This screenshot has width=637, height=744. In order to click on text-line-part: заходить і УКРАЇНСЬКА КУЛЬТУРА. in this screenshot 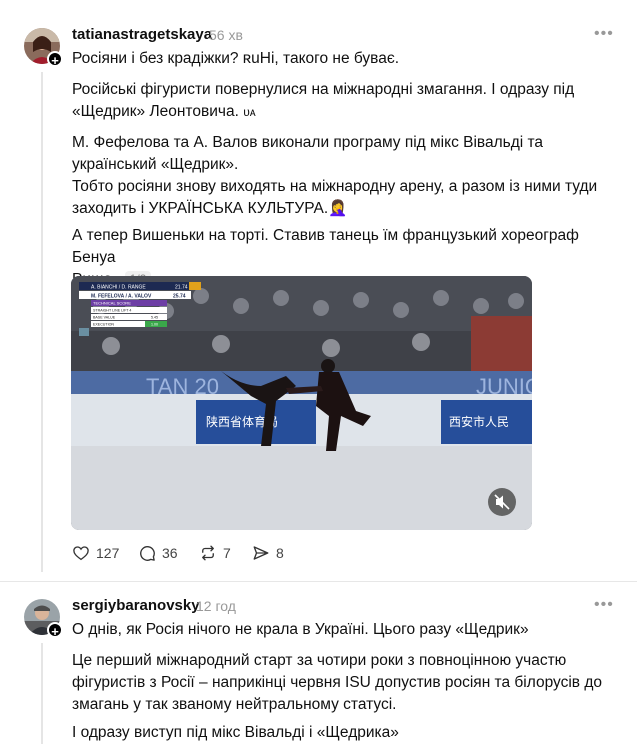, I will do `click(200, 208)`.